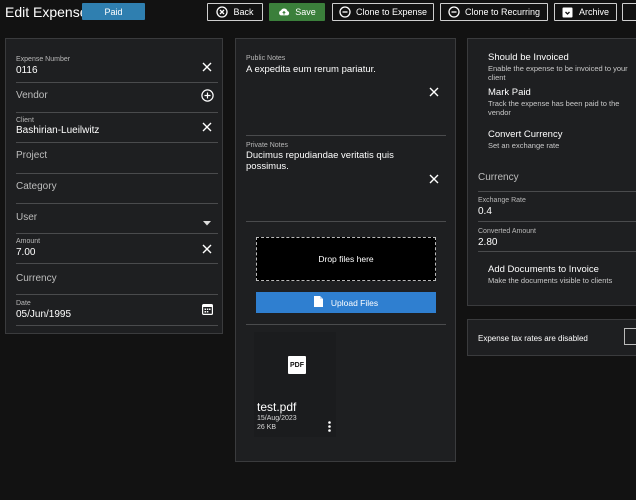 This screenshot has width=636, height=500. What do you see at coordinates (36, 186) in the screenshot?
I see `category-placeholder: Category` at bounding box center [36, 186].